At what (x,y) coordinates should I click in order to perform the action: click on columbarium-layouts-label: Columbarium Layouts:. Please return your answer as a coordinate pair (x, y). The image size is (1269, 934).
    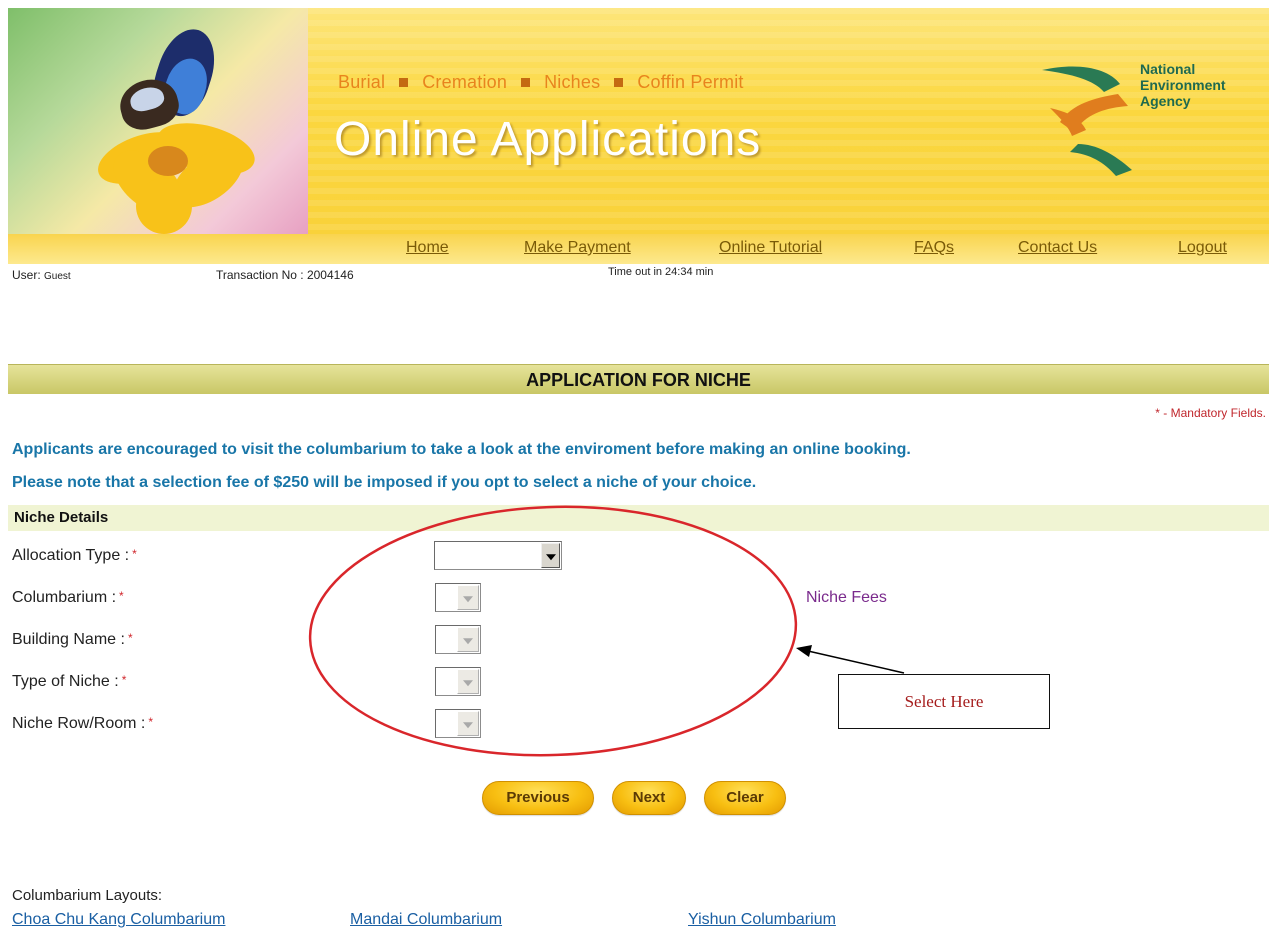
    Looking at the image, I should click on (87, 895).